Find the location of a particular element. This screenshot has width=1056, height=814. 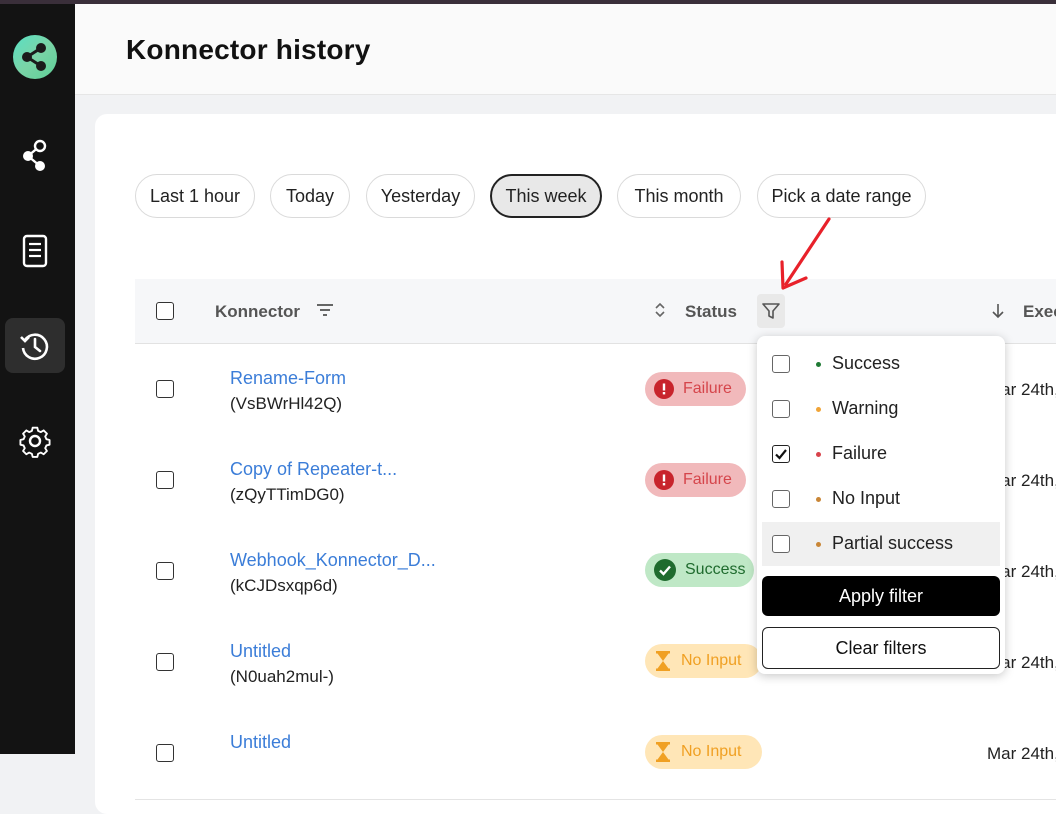

clear-filters-button: Clear filters is located at coordinates (881, 648).